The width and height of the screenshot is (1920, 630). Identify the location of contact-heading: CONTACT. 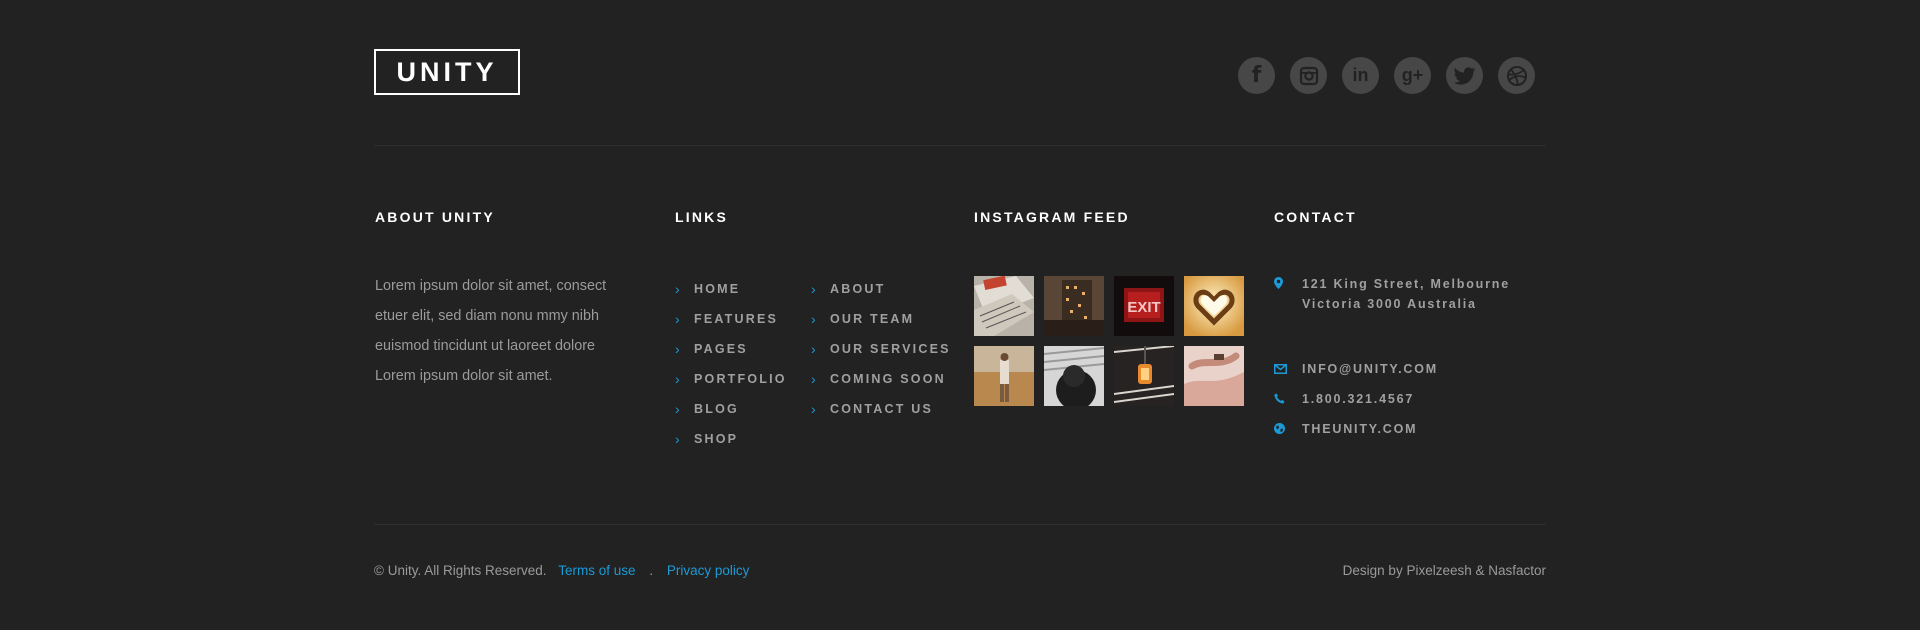
(1315, 217).